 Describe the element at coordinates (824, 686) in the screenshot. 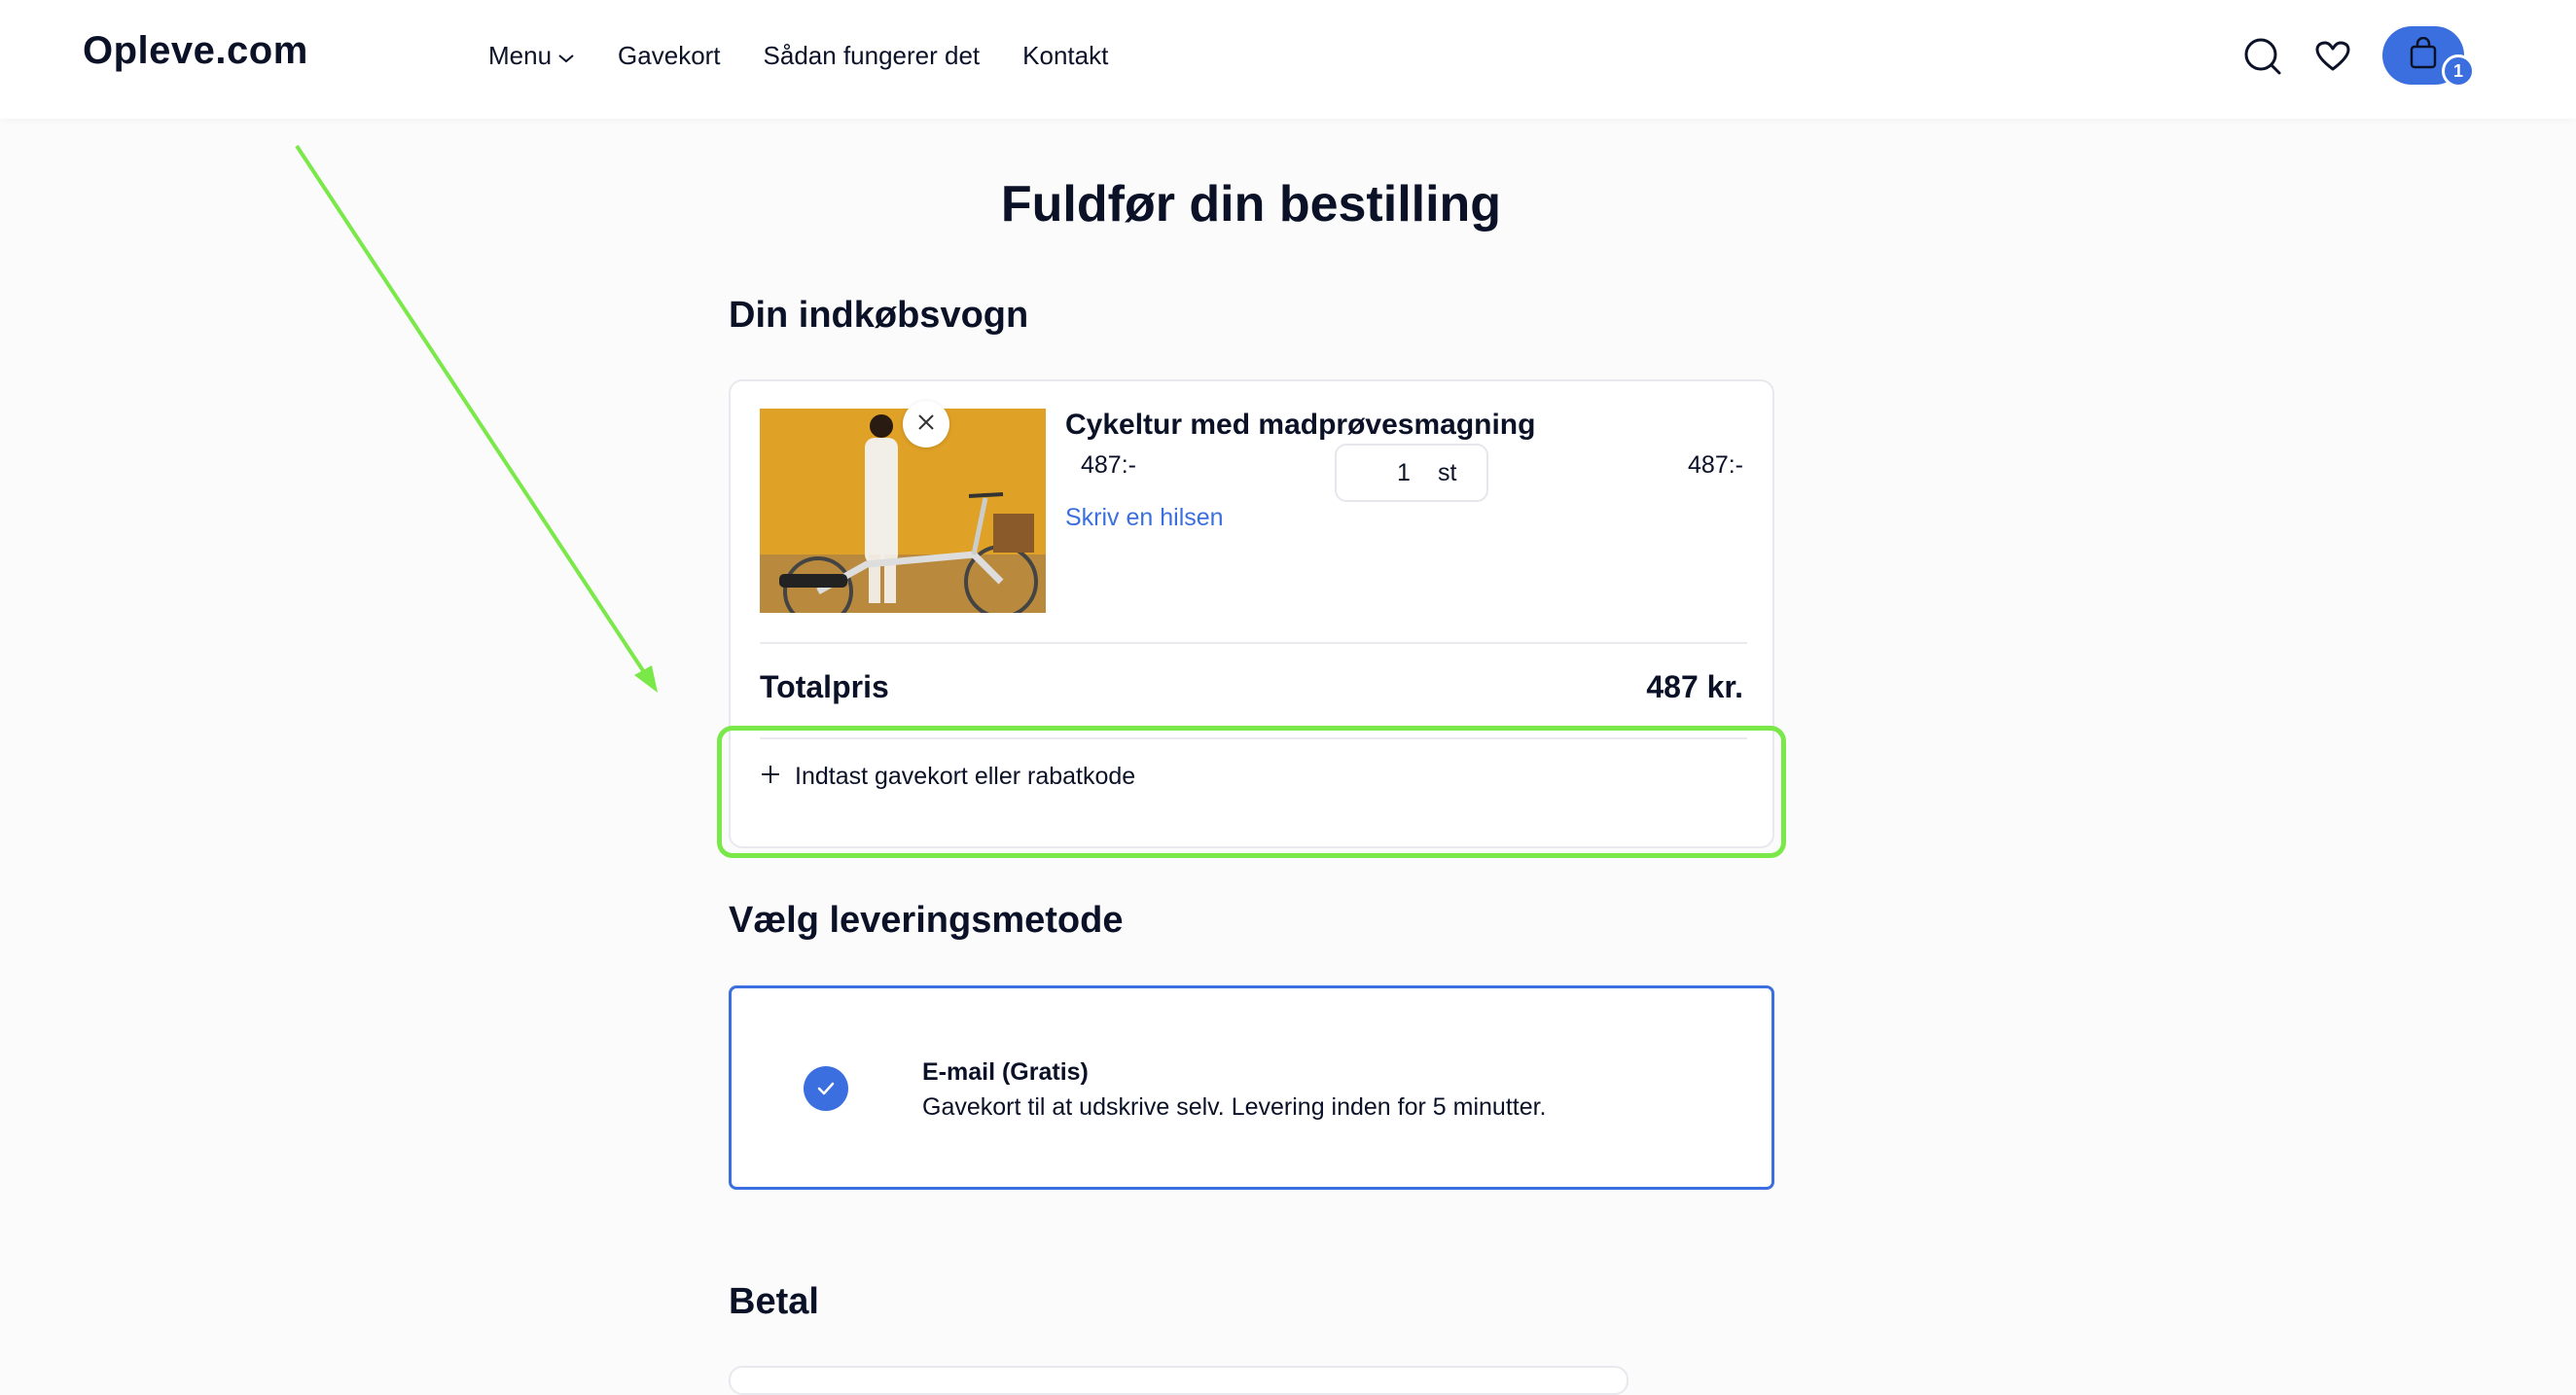

I see `total-label: Totalpris` at that location.